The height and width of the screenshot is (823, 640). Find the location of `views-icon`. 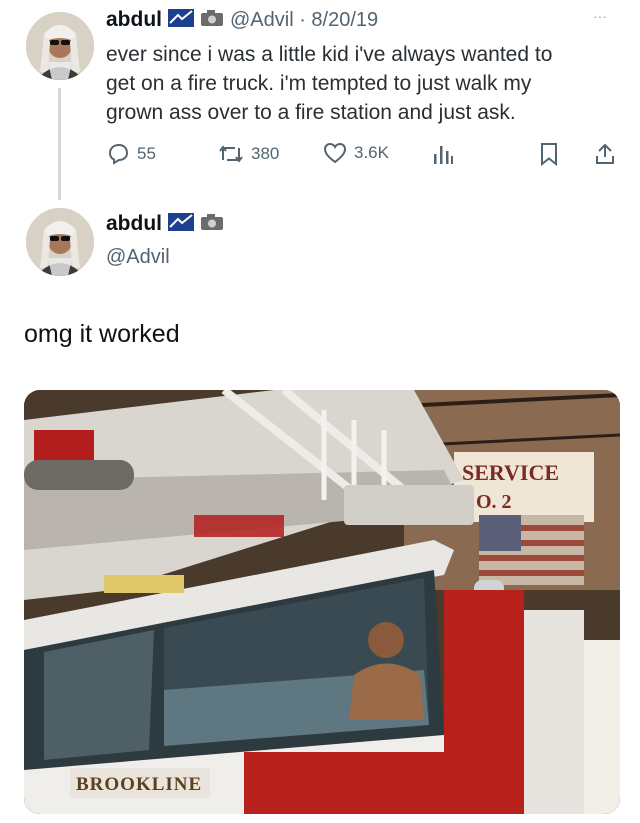

views-icon is located at coordinates (443, 154).